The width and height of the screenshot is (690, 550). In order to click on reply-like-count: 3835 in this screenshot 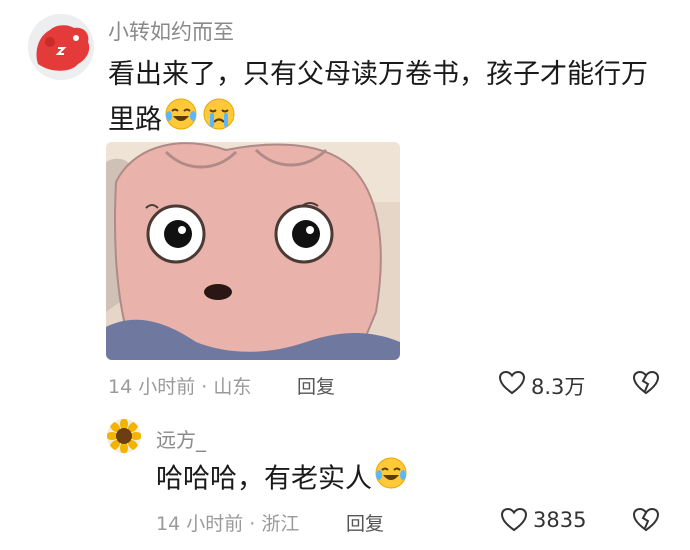, I will do `click(560, 520)`.